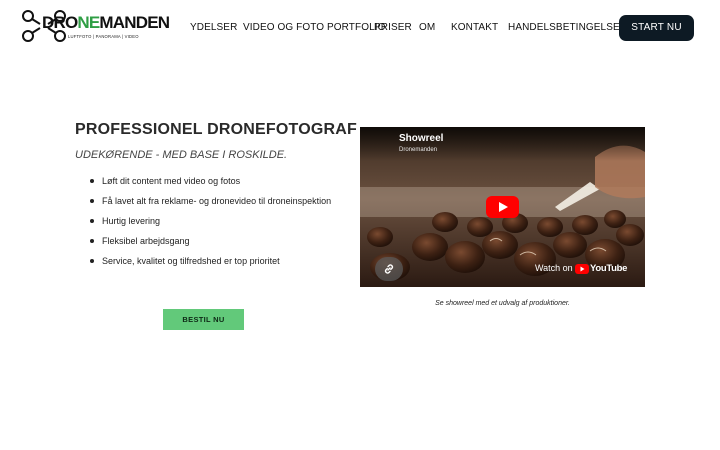 The width and height of the screenshot is (720, 450). Describe the element at coordinates (216, 129) in the screenshot. I see `hero-title: PROFESSIONEL DRONEFOTOGRAF` at that location.